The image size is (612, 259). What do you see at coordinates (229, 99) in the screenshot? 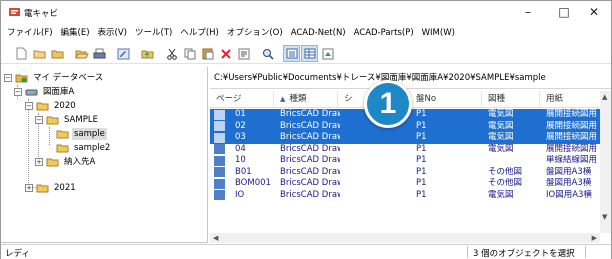
I see `header-label: ページ` at bounding box center [229, 99].